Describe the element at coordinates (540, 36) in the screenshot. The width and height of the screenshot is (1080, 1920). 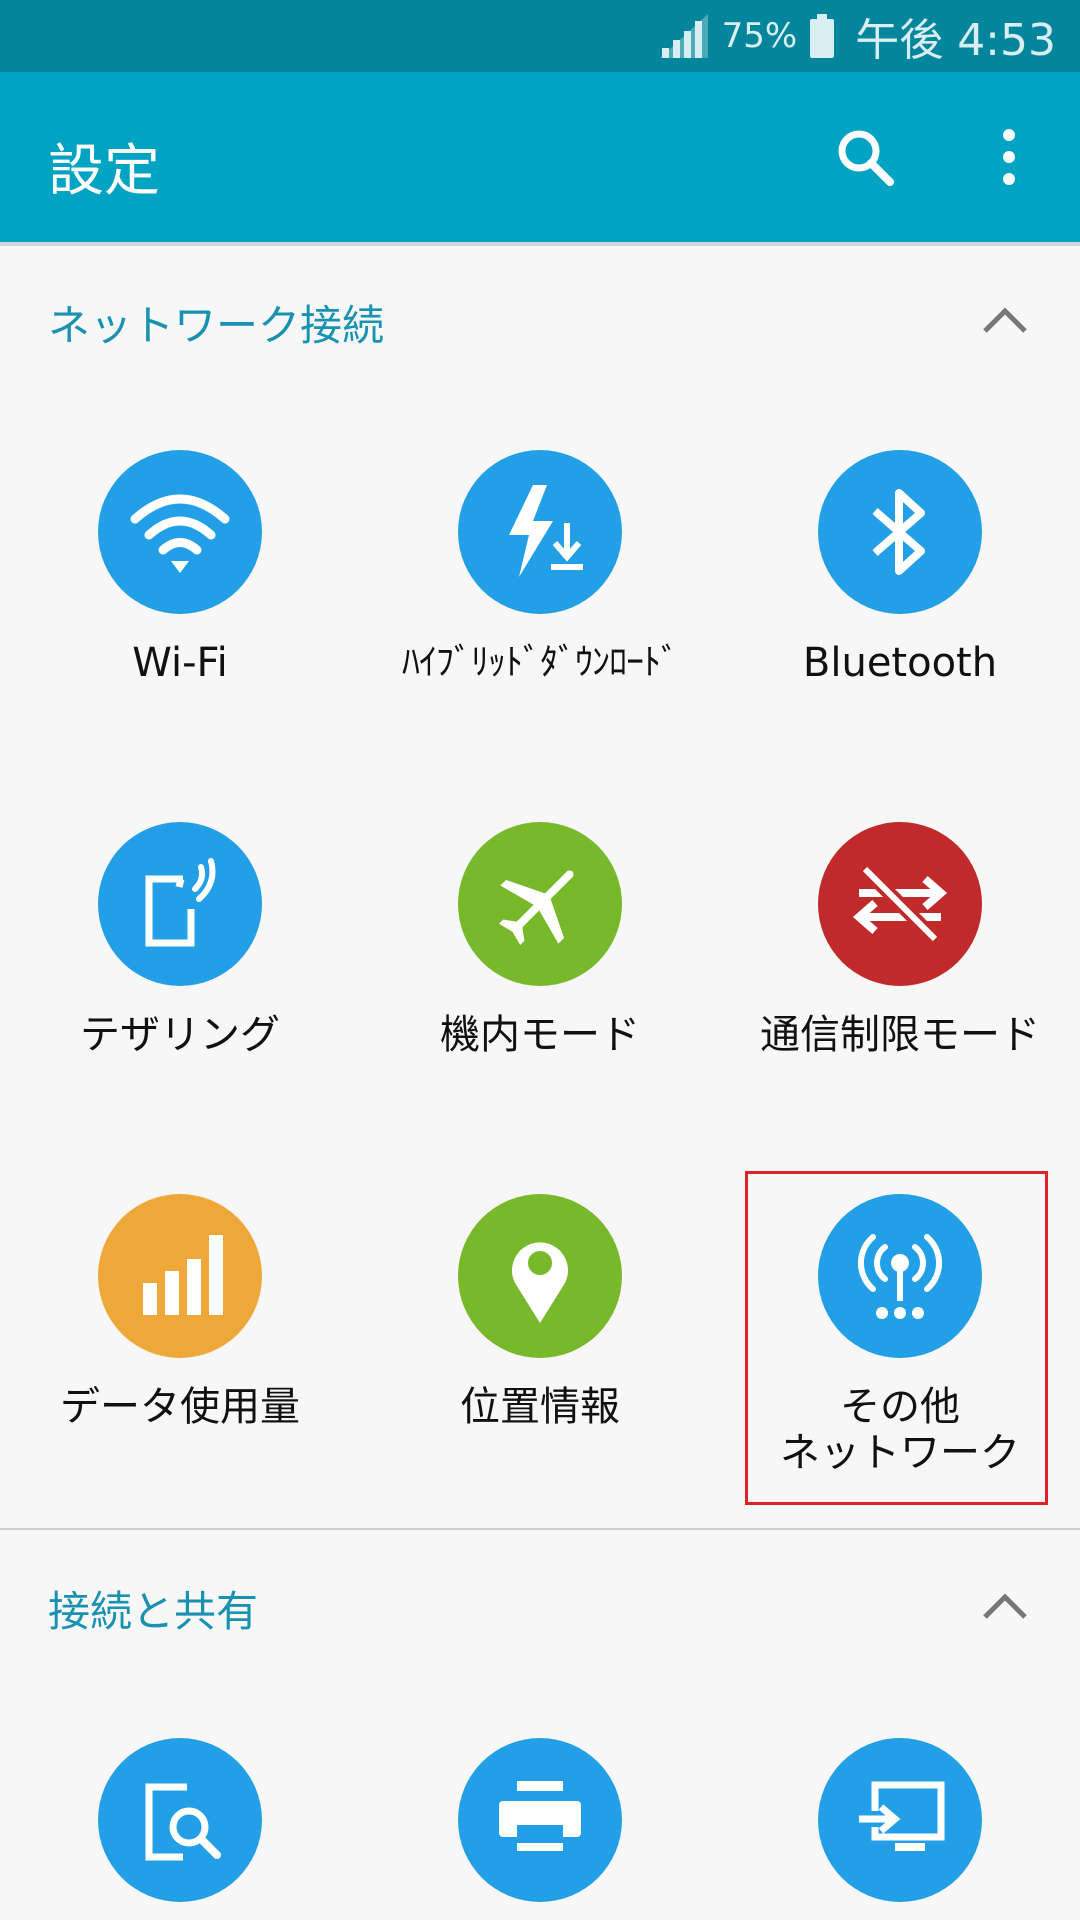
I see `status-bar: 75% 午後 4:53` at that location.